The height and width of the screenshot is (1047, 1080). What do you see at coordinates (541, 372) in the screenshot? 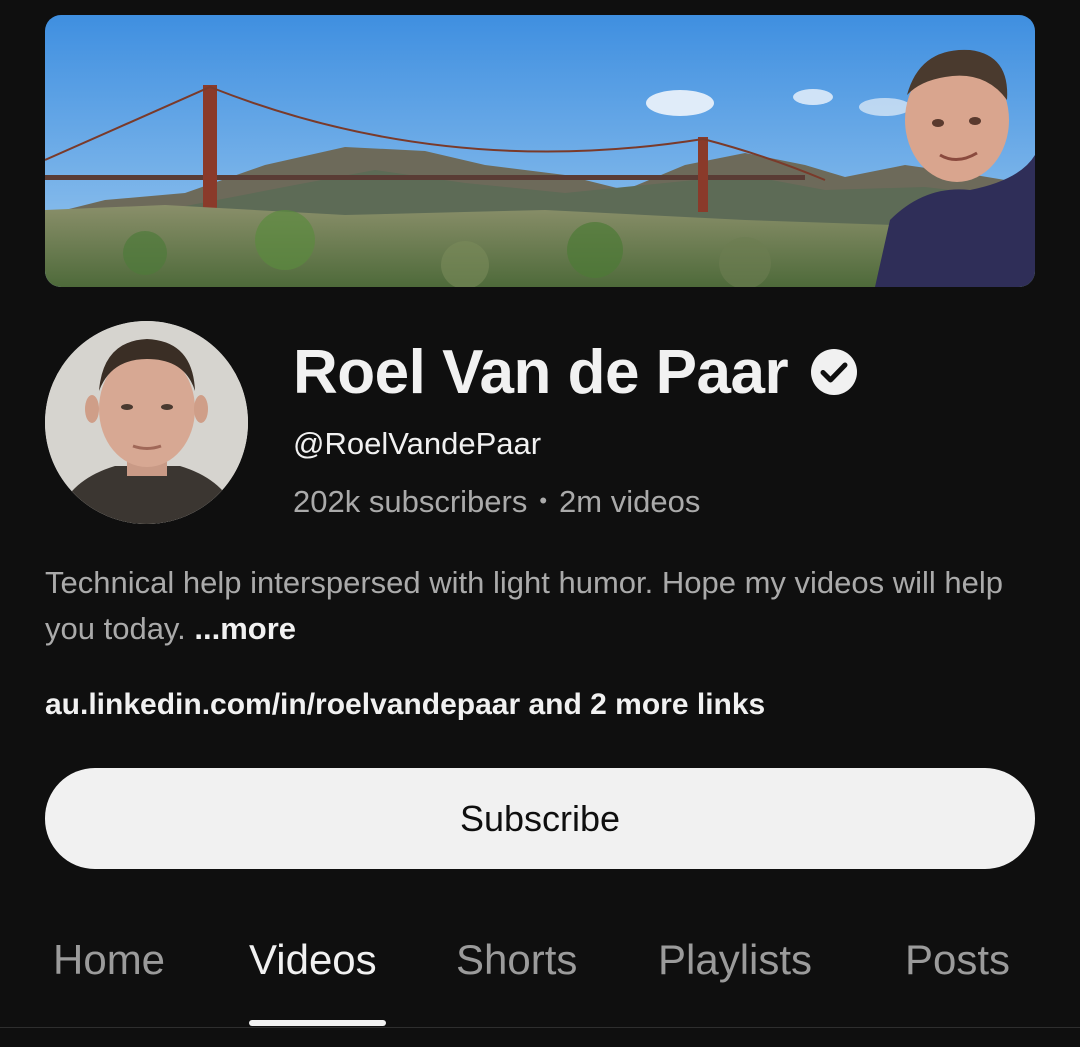
I see `channel-name: Roel Van de Paar` at bounding box center [541, 372].